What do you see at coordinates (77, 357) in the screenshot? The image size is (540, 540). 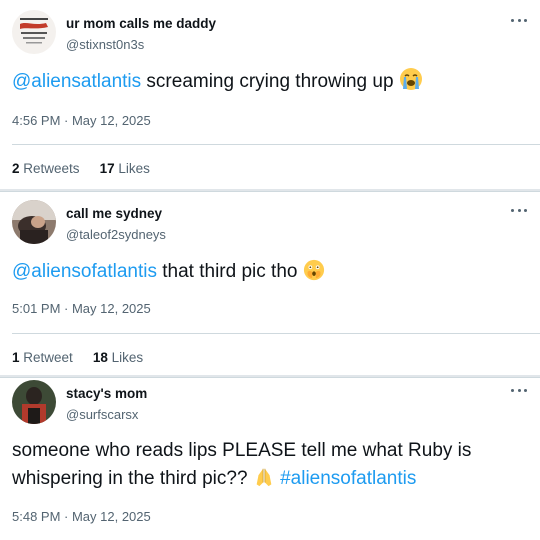 I see `engagement-stats: 1 Retweet 18 Likes` at bounding box center [77, 357].